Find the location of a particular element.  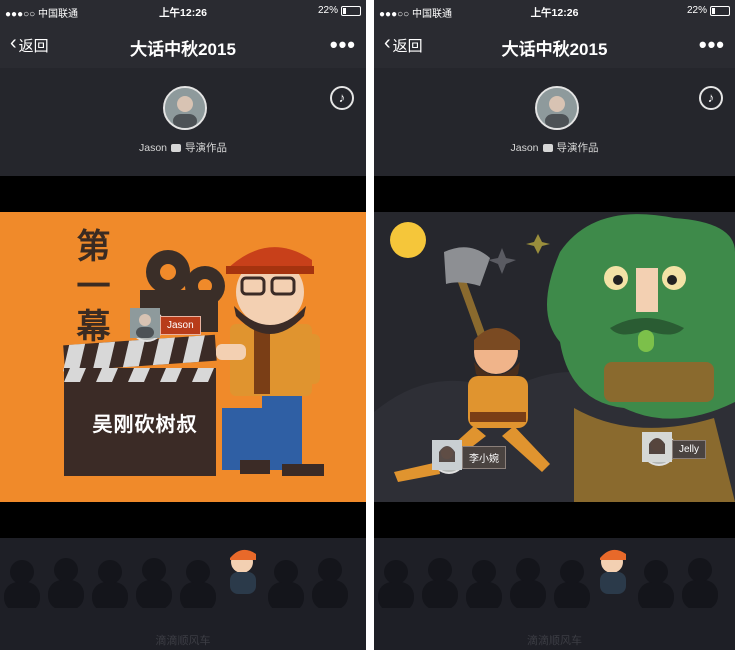

act-title: 第一幕 is located at coordinates (90, 288).